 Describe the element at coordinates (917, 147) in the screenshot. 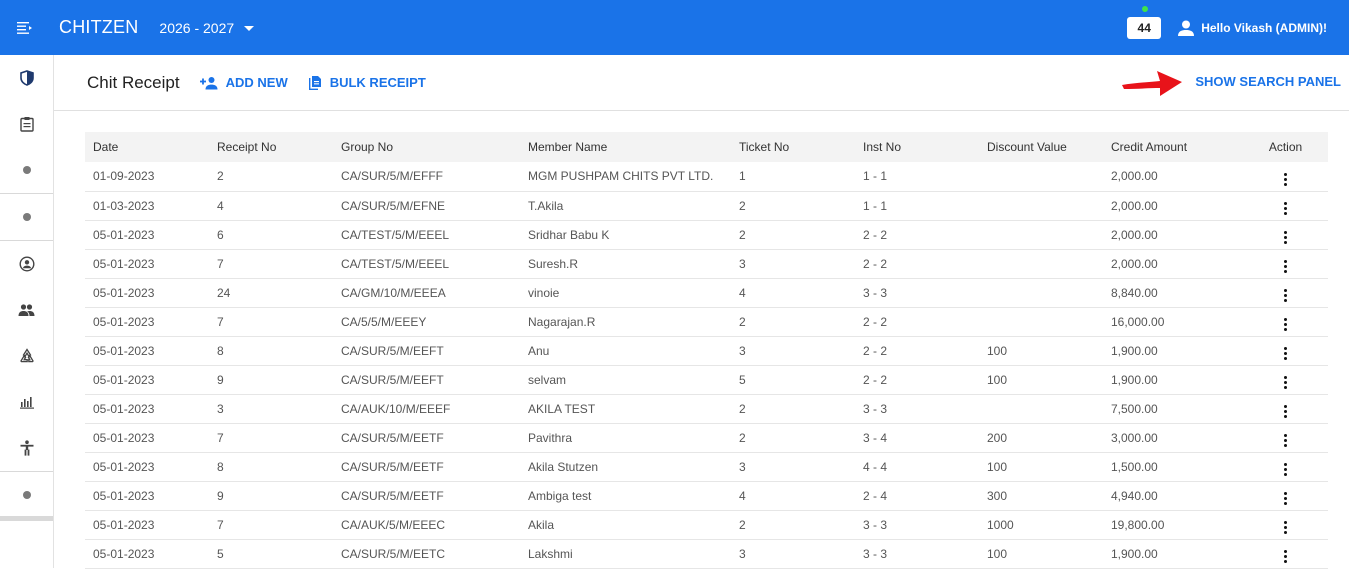

I see `column-header-inst-no: Inst No` at that location.